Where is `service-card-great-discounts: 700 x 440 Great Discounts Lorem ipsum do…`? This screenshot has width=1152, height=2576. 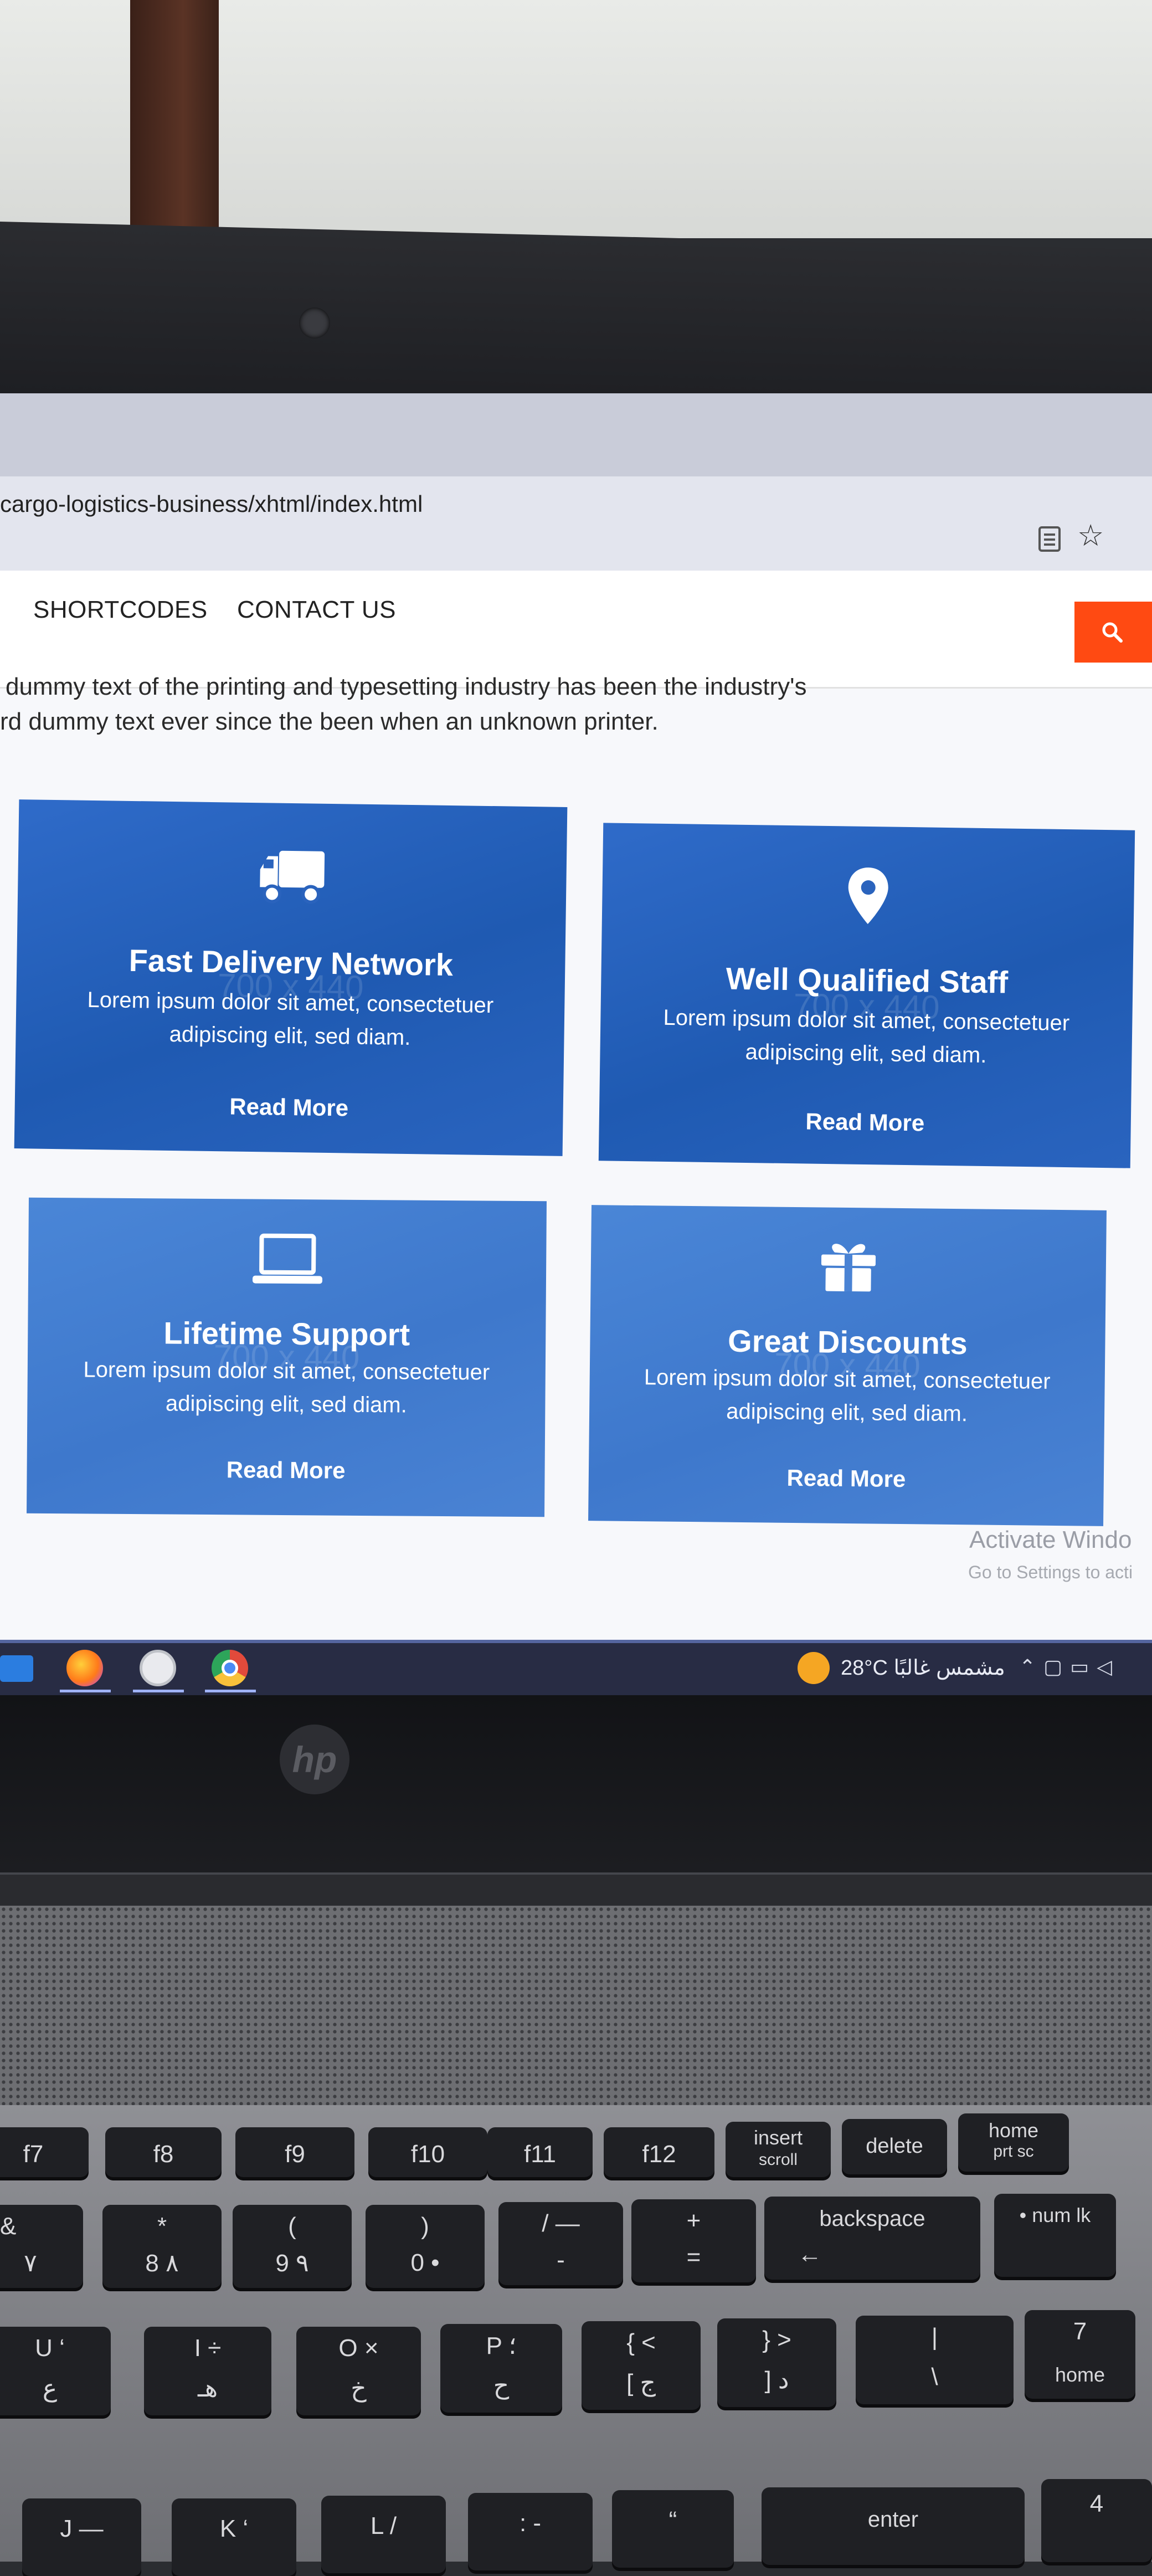
service-card-great-discounts: 700 x 440 Great Discounts Lorem ipsum do… is located at coordinates (847, 1365).